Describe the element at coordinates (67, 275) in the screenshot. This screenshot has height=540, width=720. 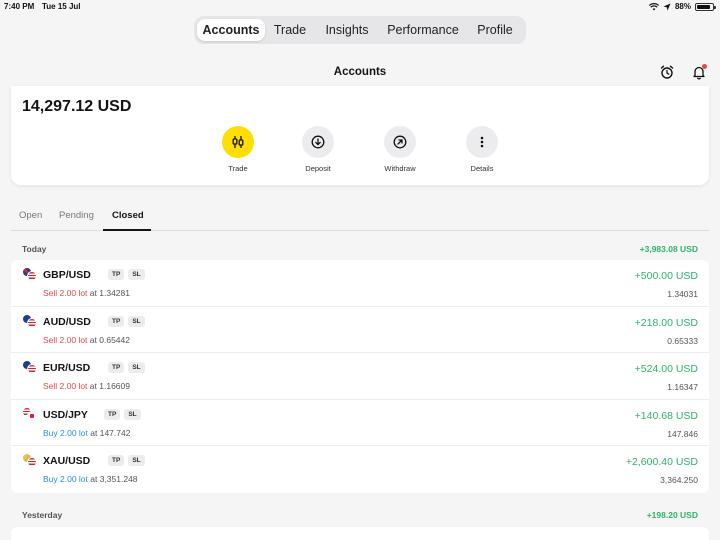
I see `trade-symbol: GBP/USD` at that location.